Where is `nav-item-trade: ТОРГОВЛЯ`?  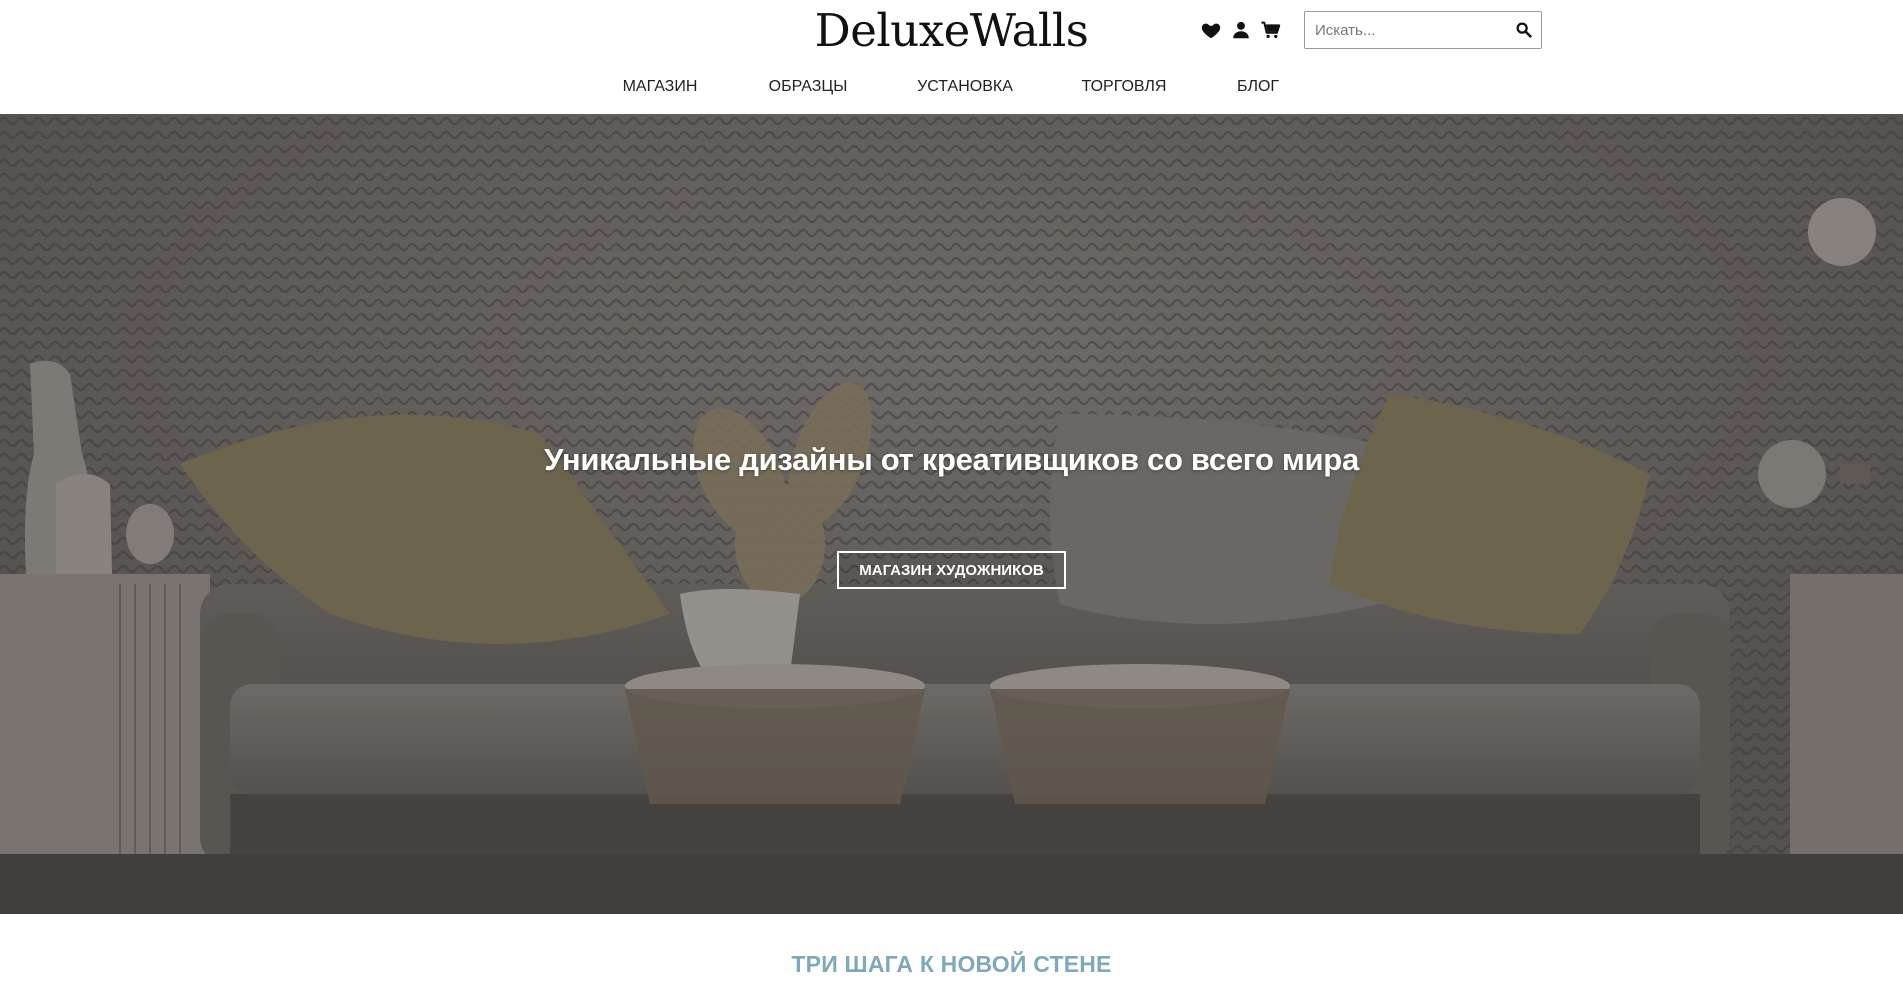
nav-item-trade: ТОРГОВЛЯ is located at coordinates (1124, 87).